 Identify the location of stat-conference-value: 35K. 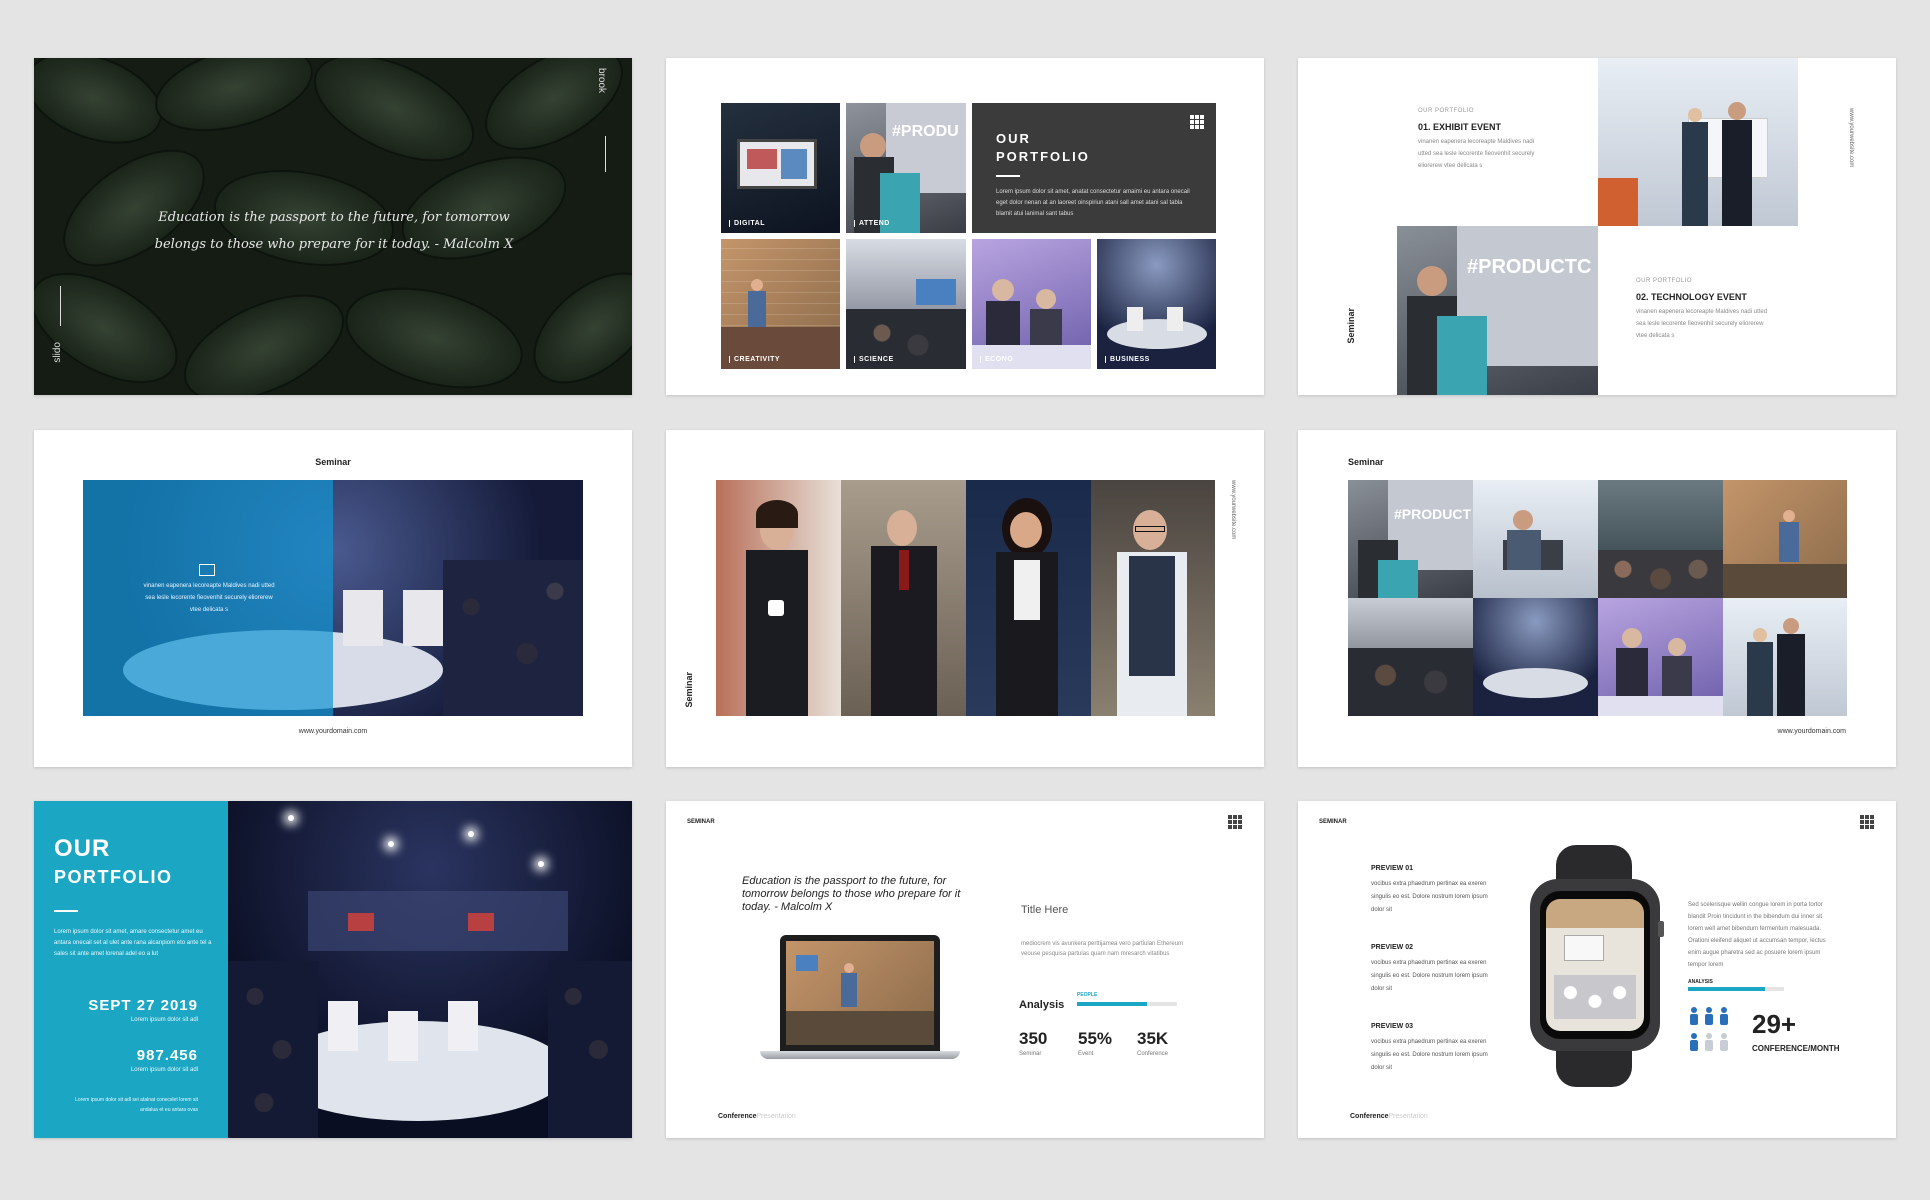
(1153, 1038).